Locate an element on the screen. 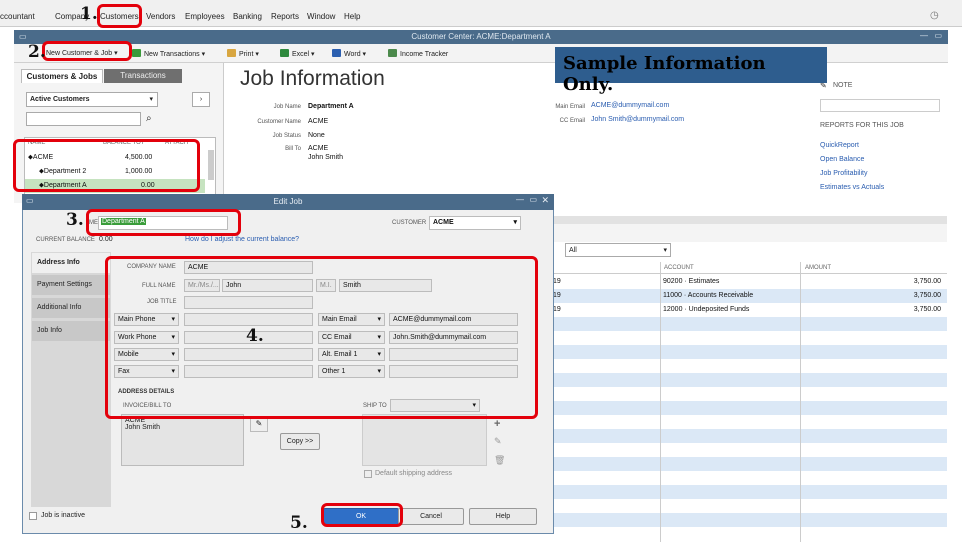 This screenshot has width=962, height=542. menu-employees: Employees is located at coordinates (205, 16).